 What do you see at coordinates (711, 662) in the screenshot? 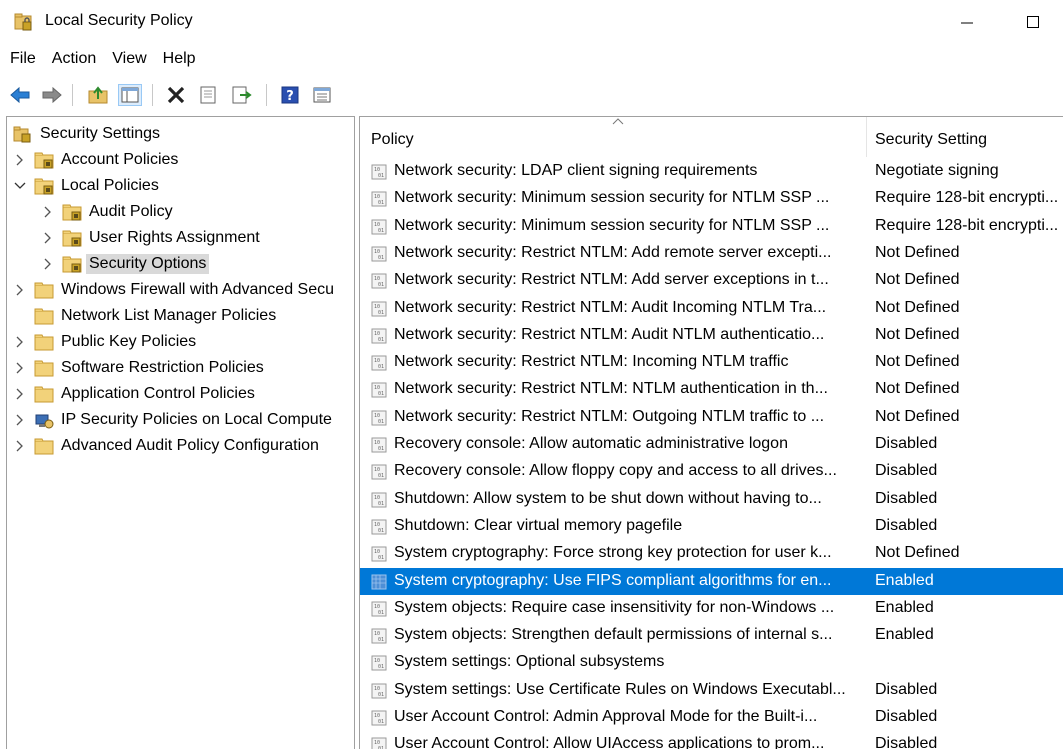
I see `table-row: 10 01 System settings: Optional subsystems` at bounding box center [711, 662].